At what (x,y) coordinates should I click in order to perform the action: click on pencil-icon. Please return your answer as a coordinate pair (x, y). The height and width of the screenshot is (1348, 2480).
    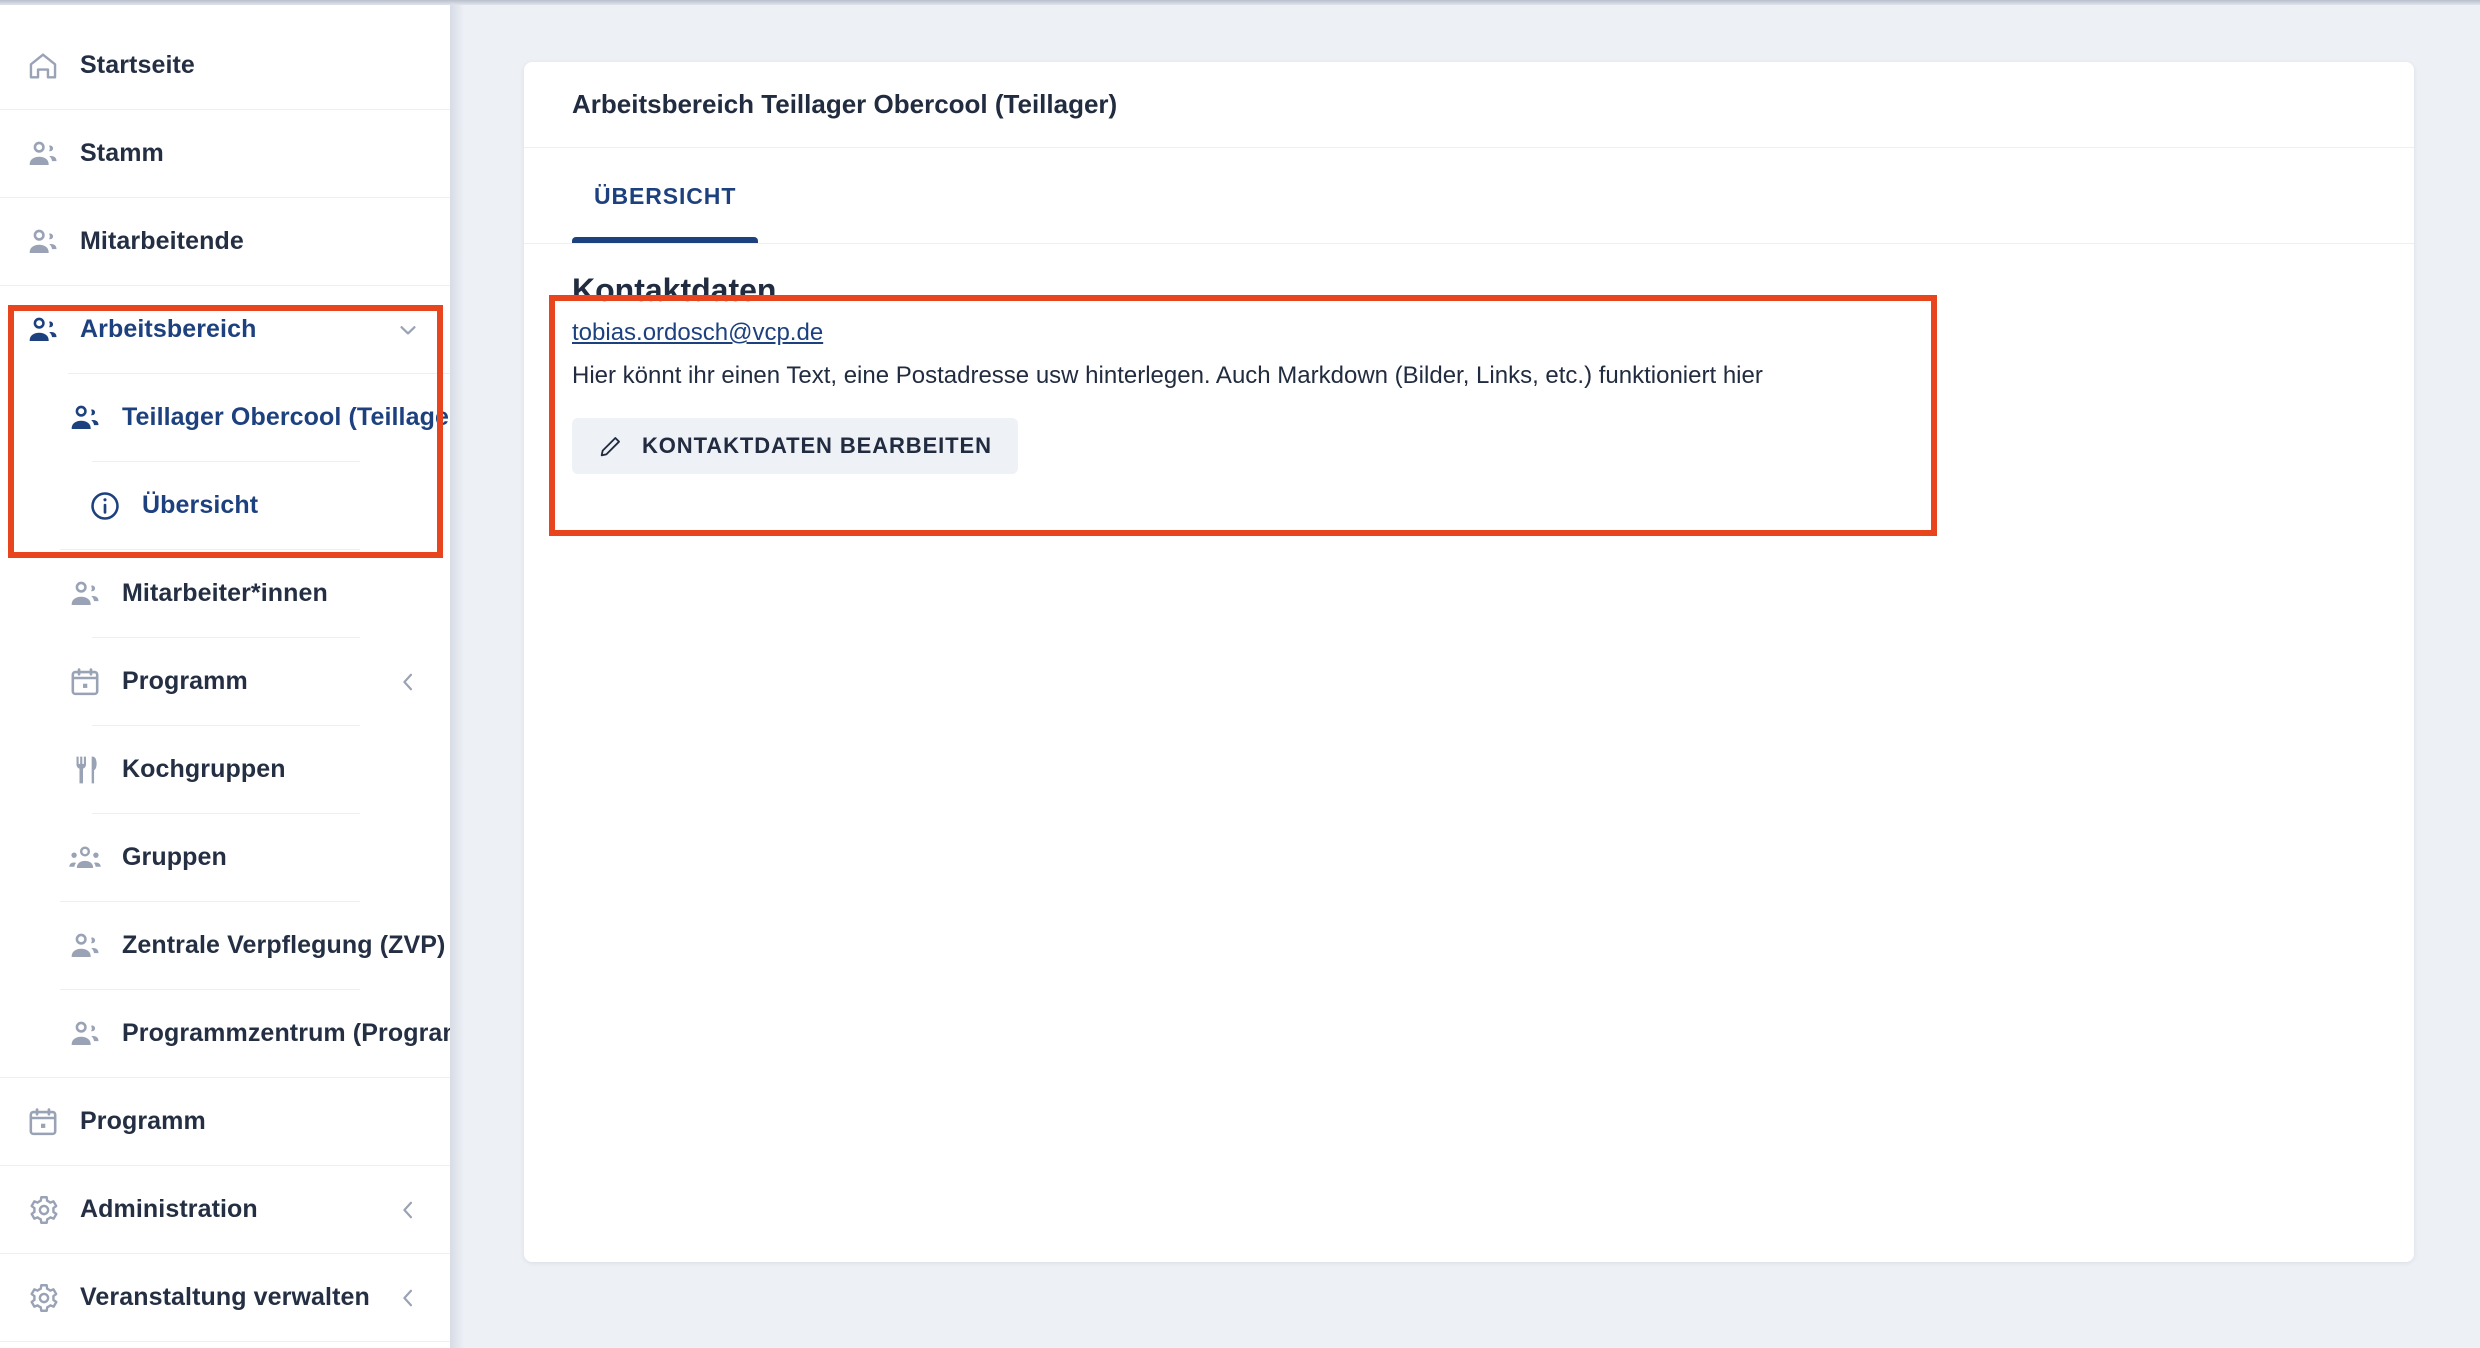
    Looking at the image, I should click on (611, 446).